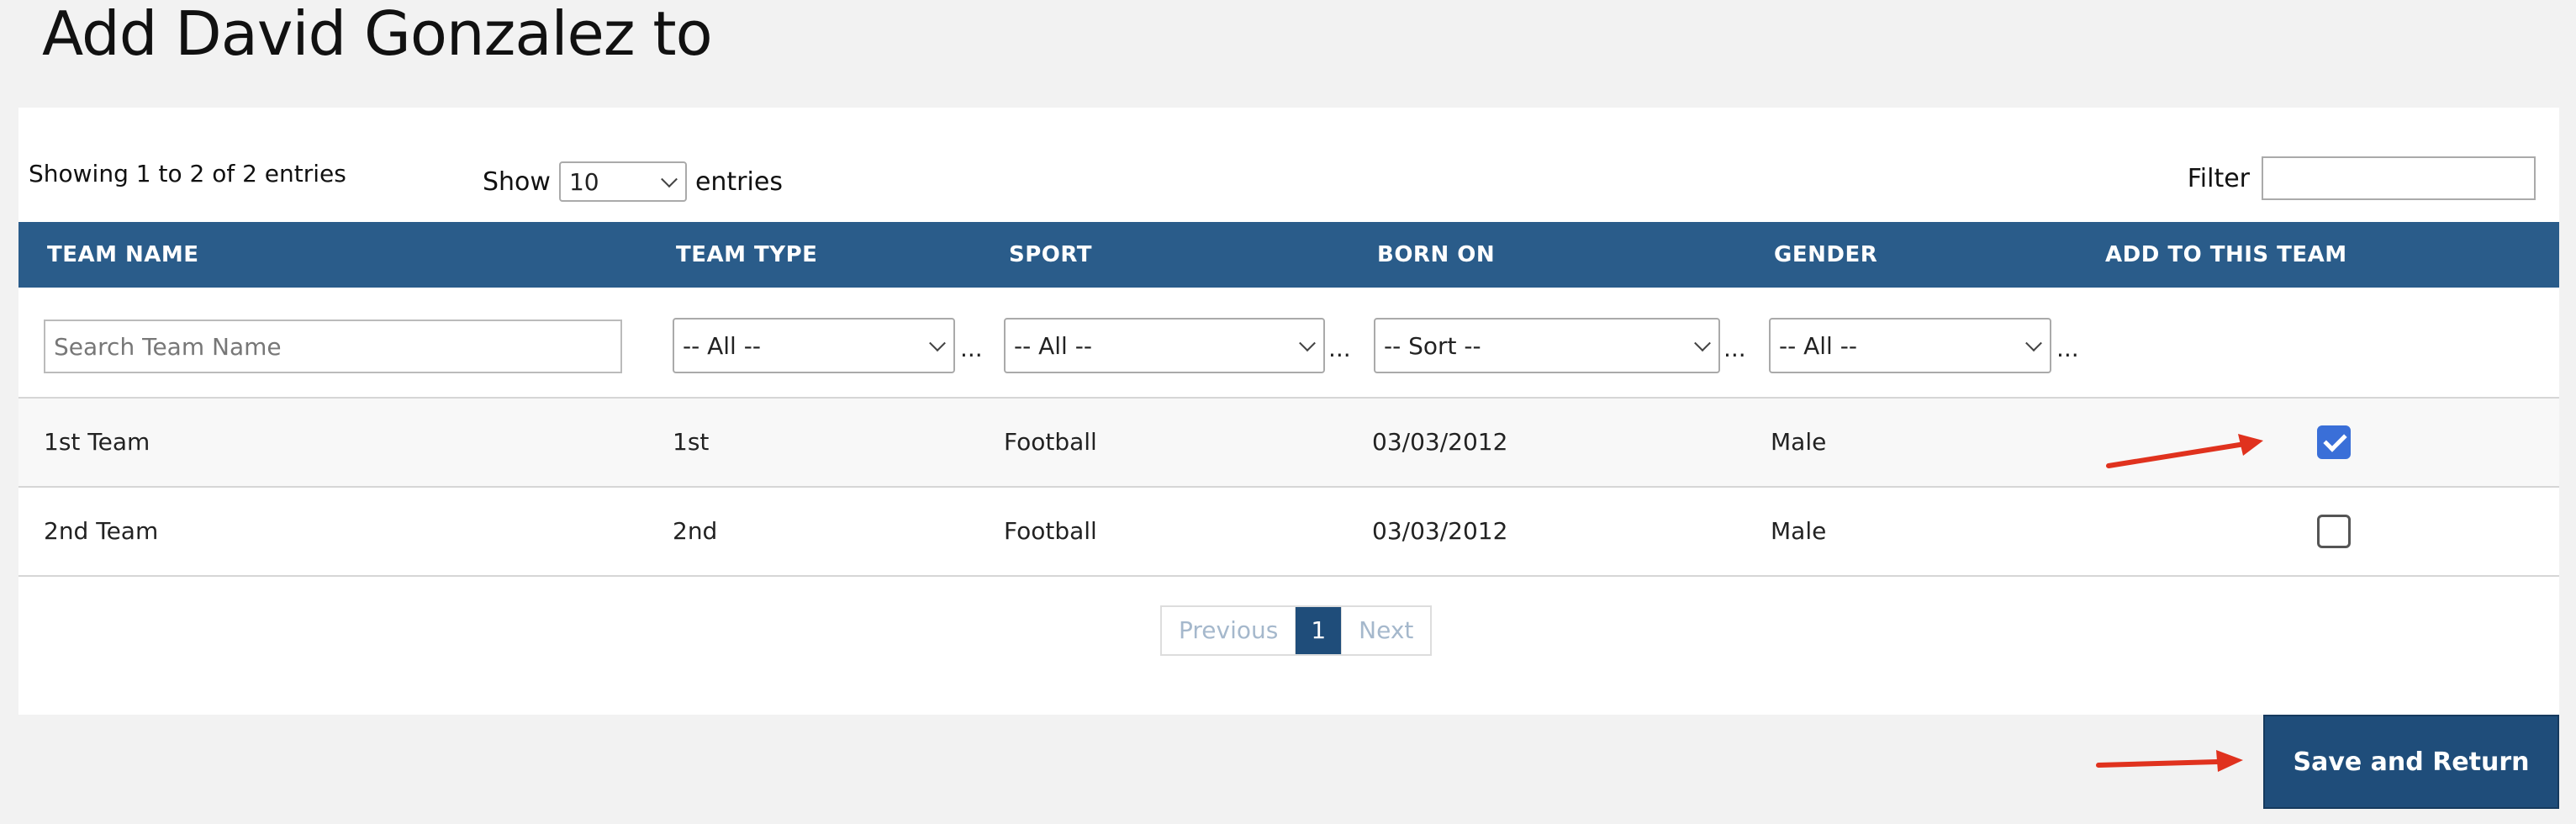  I want to click on page-length-value: 10, so click(583, 181).